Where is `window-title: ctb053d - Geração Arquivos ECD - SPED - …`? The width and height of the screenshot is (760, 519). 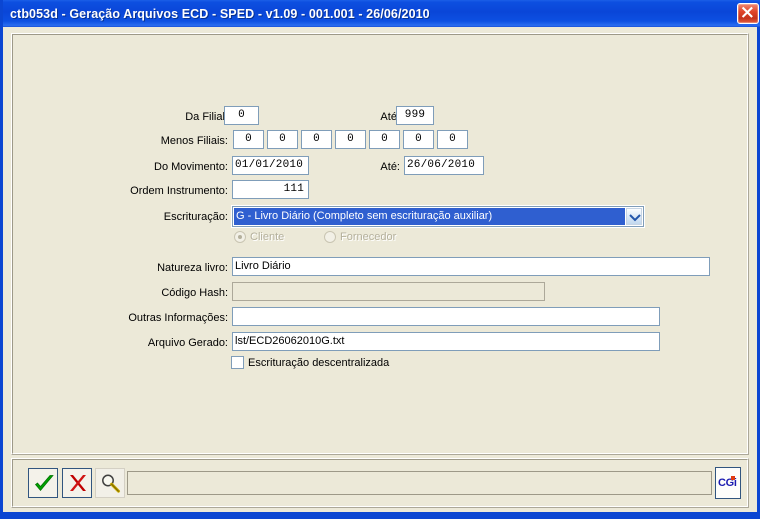
window-title: ctb053d - Geração Arquivos ECD - SPED - … is located at coordinates (220, 13).